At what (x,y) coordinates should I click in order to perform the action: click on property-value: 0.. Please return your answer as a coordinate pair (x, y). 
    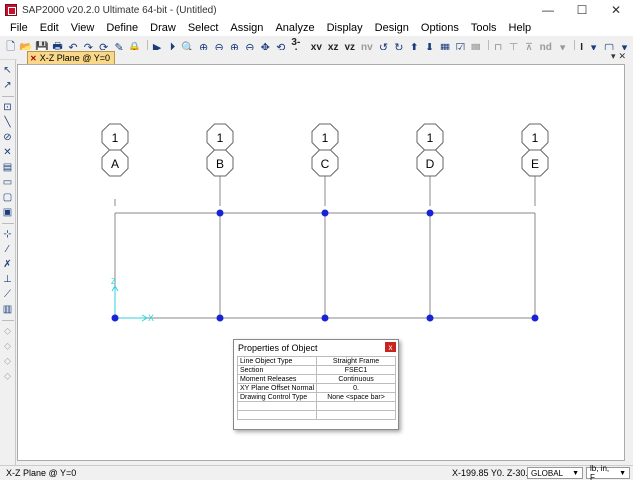
    Looking at the image, I should click on (356, 388).